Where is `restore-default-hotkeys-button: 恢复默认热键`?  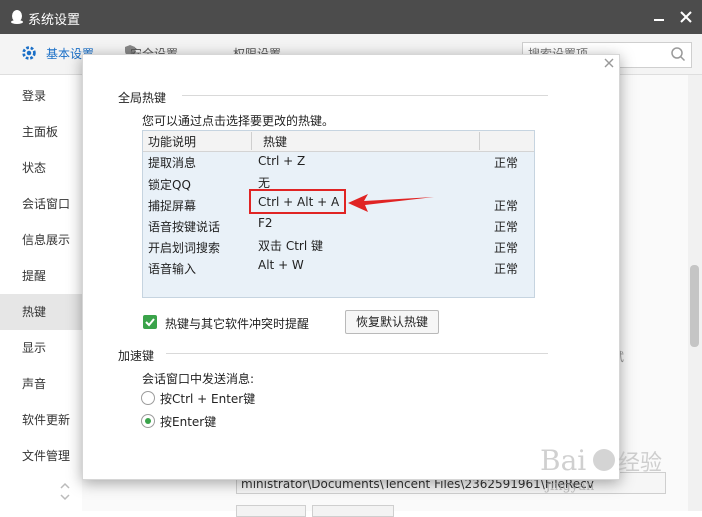
restore-default-hotkeys-button: 恢复默认热键 is located at coordinates (392, 322).